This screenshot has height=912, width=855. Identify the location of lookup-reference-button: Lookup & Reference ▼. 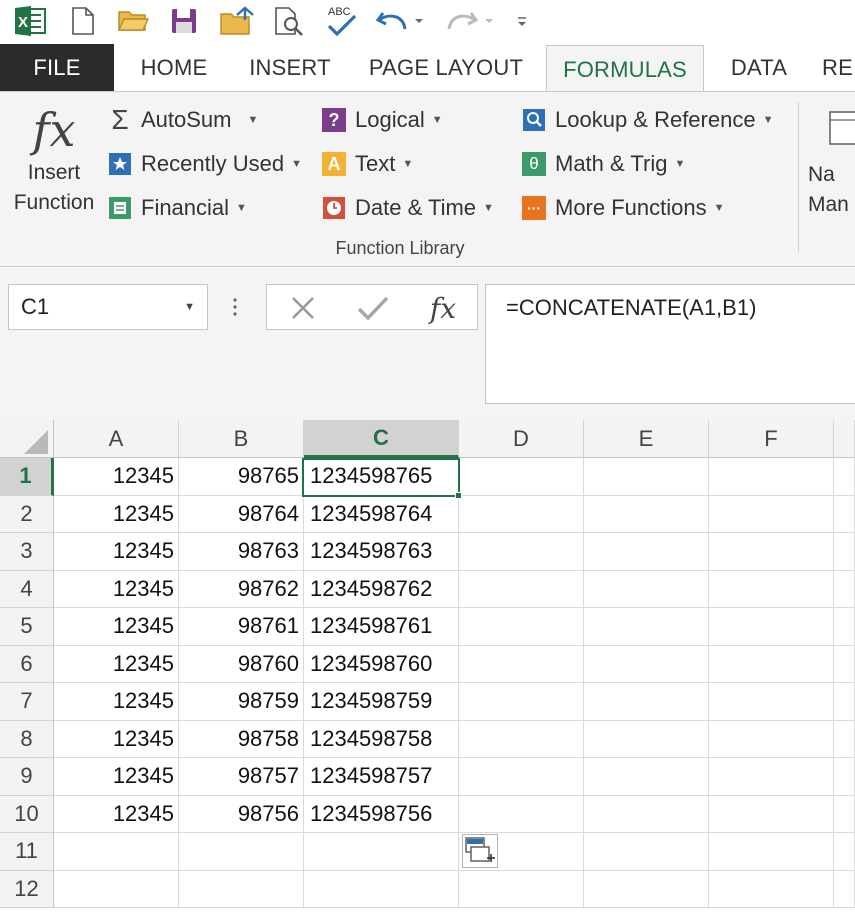
(647, 120).